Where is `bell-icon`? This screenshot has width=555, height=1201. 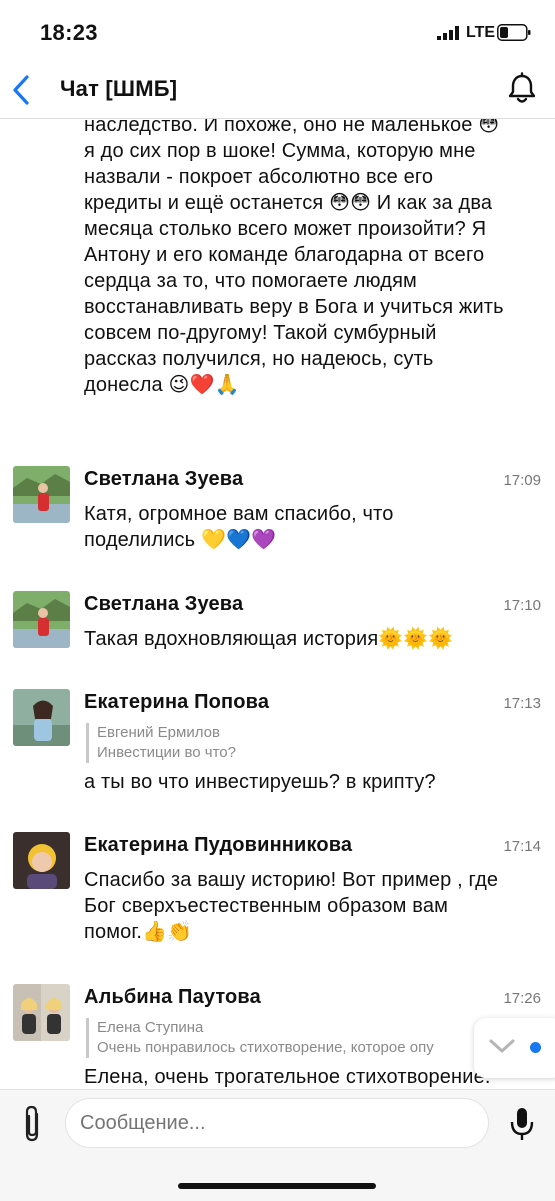 bell-icon is located at coordinates (522, 89).